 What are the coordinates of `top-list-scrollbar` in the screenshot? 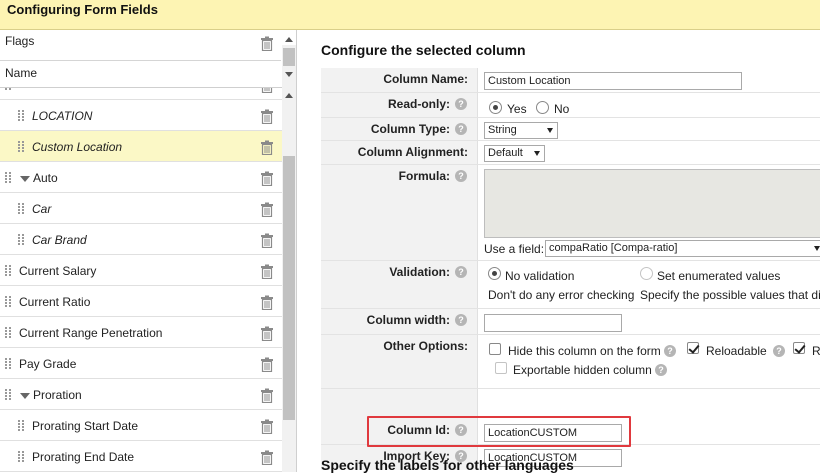 It's located at (289, 66).